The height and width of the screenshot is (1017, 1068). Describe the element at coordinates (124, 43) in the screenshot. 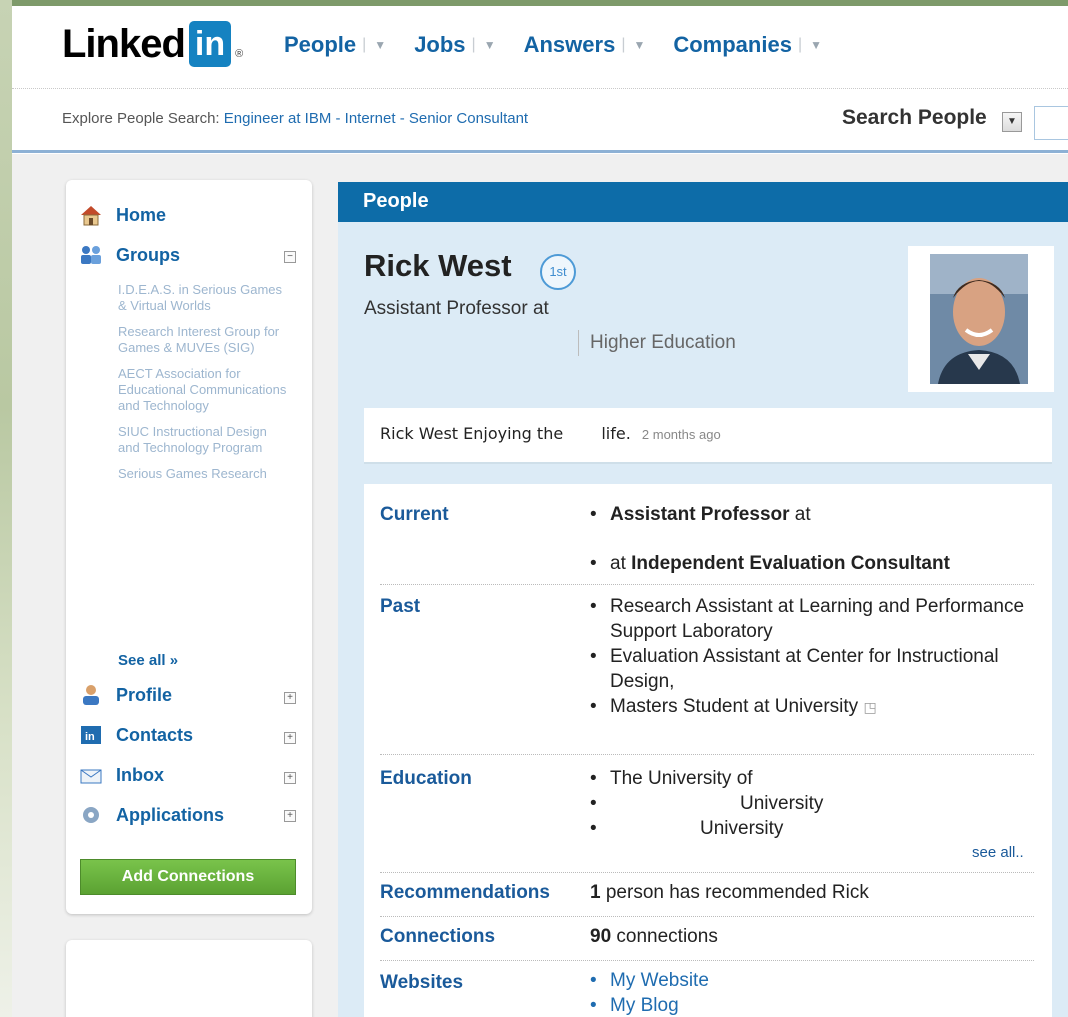

I see `logo-text: Linked` at that location.